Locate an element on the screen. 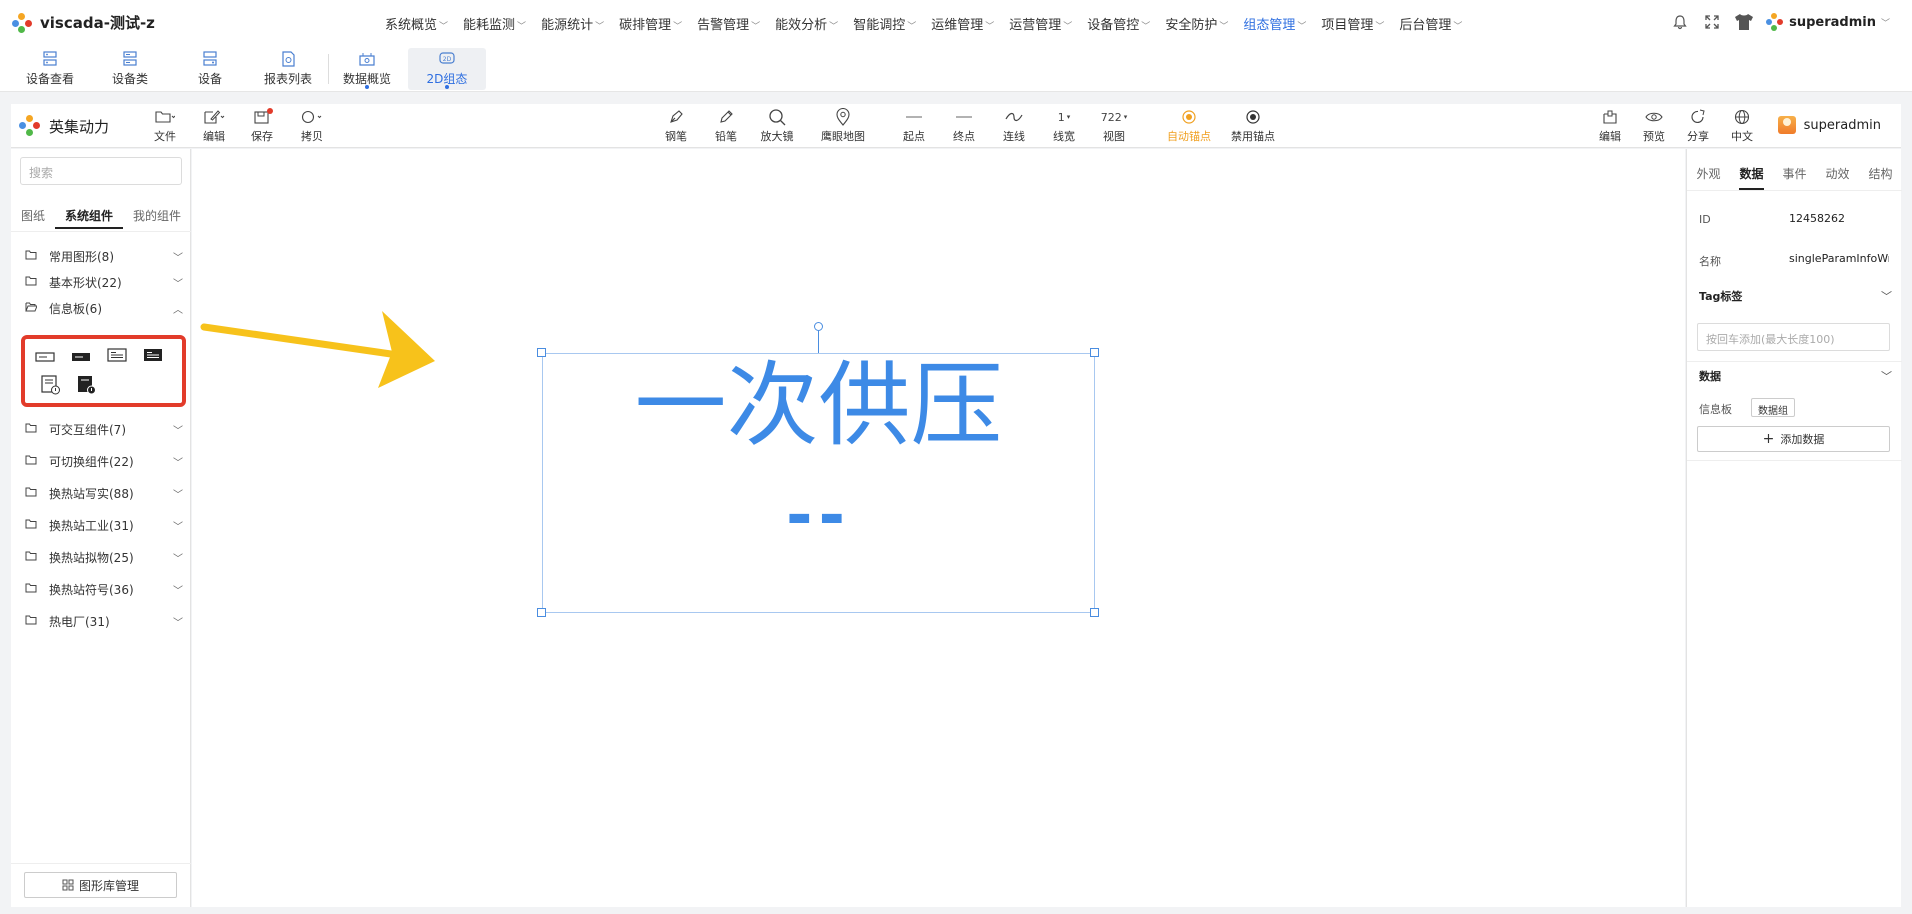 Image resolution: width=1912 pixels, height=914 pixels. nav-item-energy-monitor: 能耗监测 ﹀ is located at coordinates (494, 23).